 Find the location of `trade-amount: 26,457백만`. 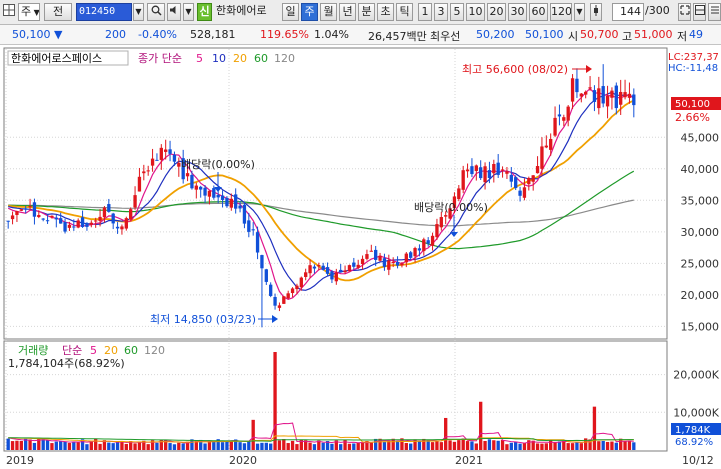

trade-amount: 26,457백만 is located at coordinates (397, 36).